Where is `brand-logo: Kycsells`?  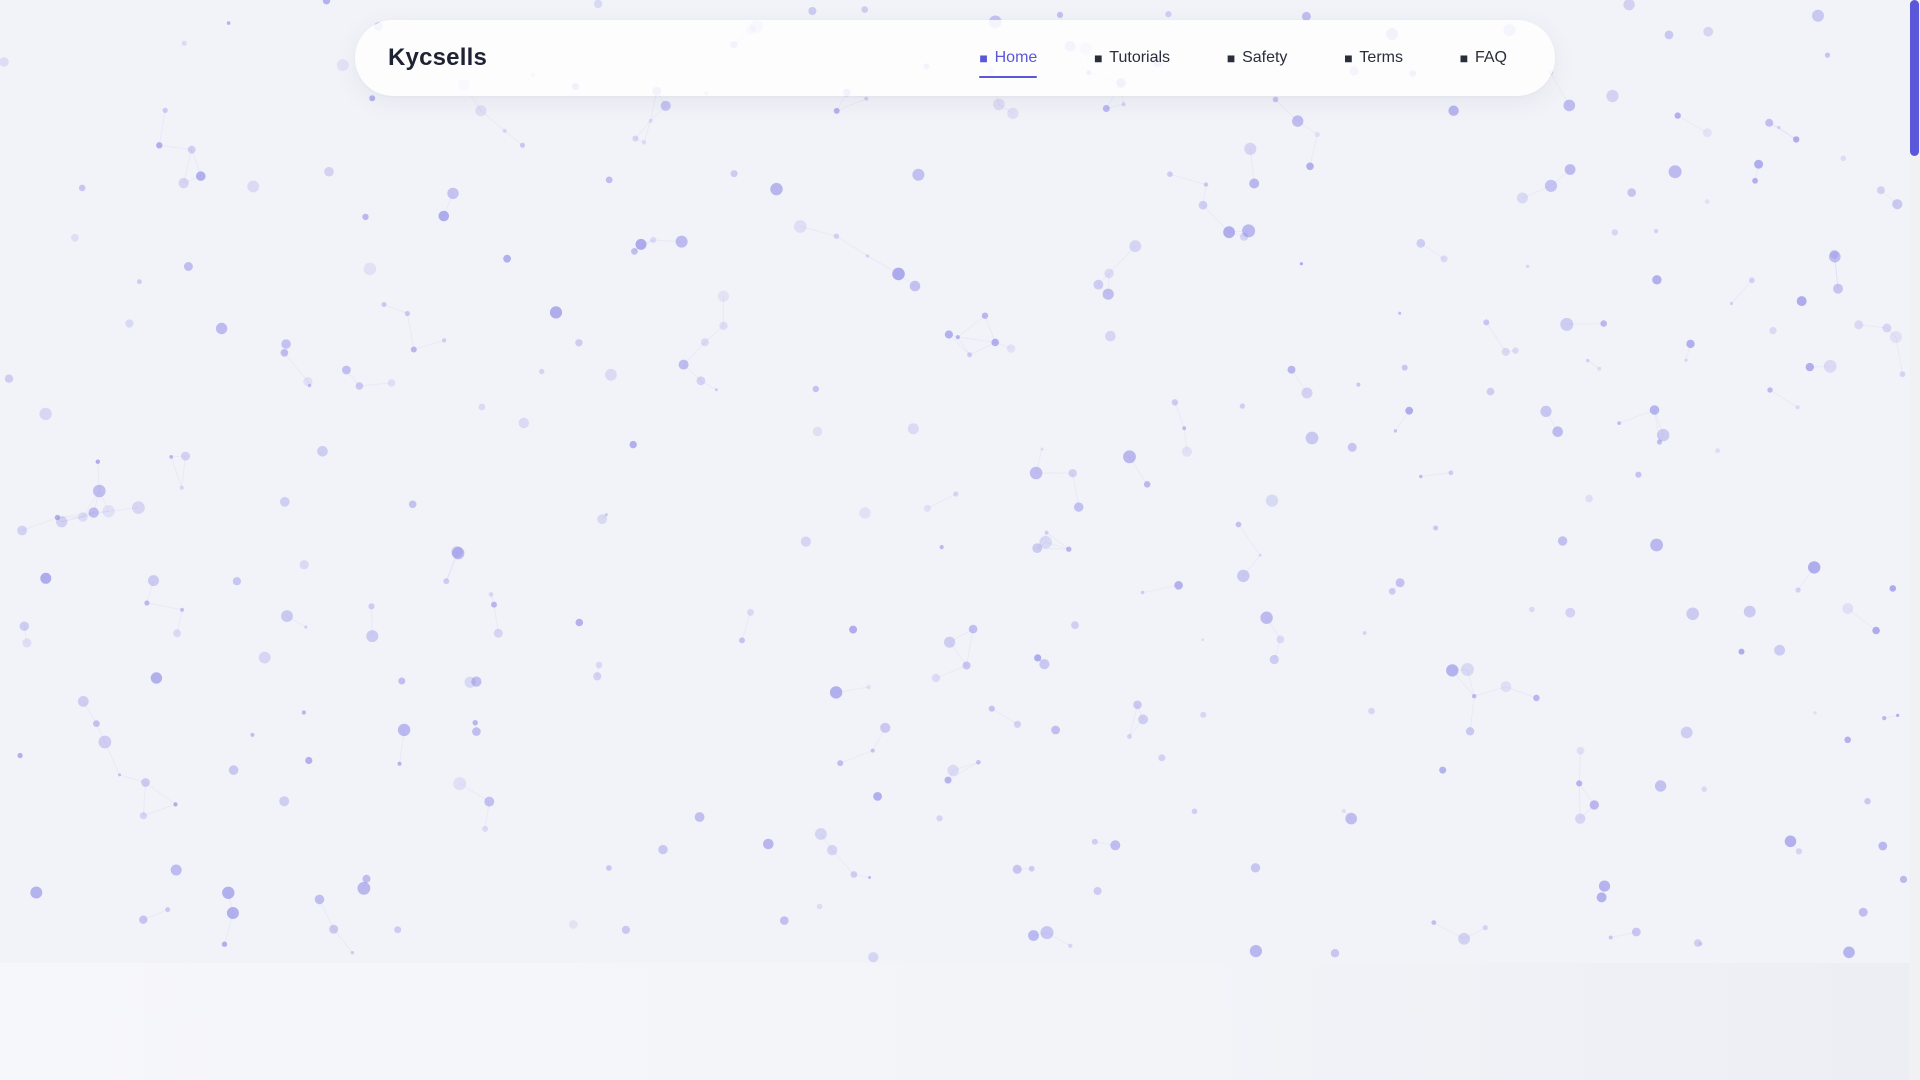 brand-logo: Kycsells is located at coordinates (437, 58).